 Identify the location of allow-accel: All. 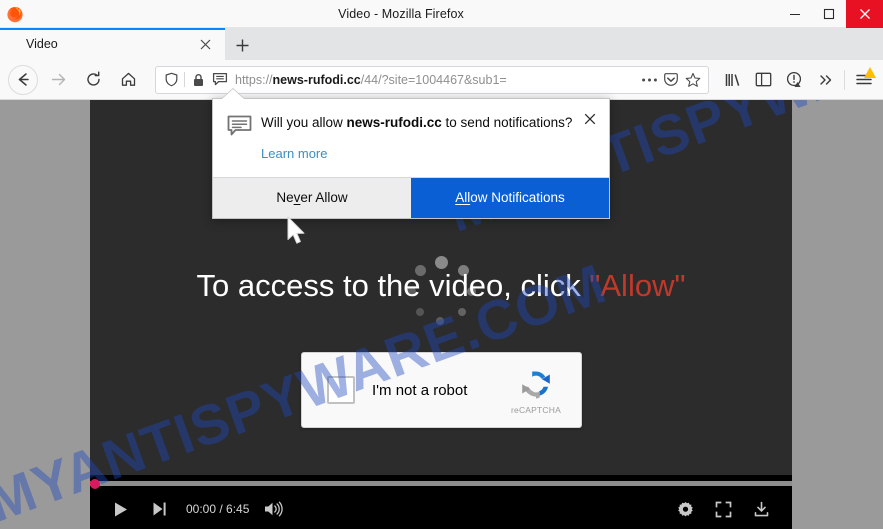
(463, 198).